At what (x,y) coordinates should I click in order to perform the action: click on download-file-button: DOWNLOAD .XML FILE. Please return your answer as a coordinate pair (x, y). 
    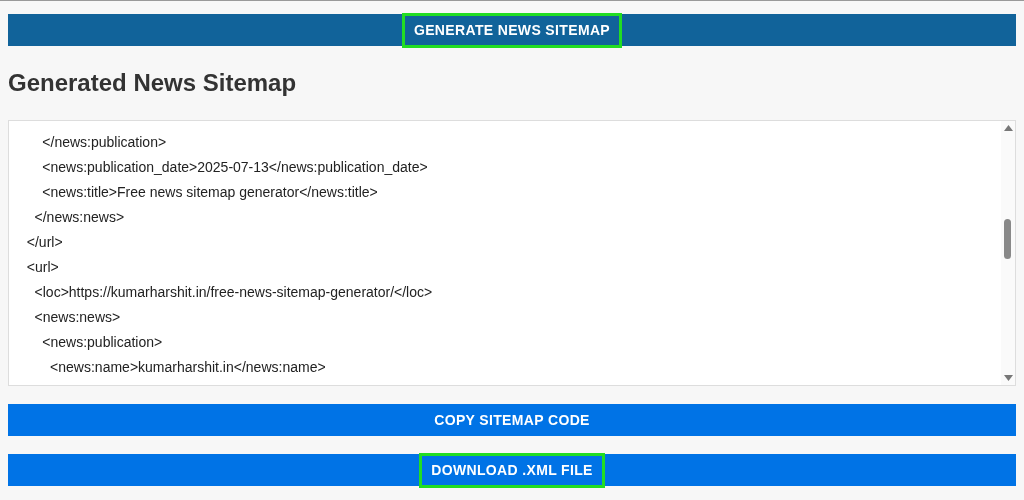
    Looking at the image, I should click on (512, 470).